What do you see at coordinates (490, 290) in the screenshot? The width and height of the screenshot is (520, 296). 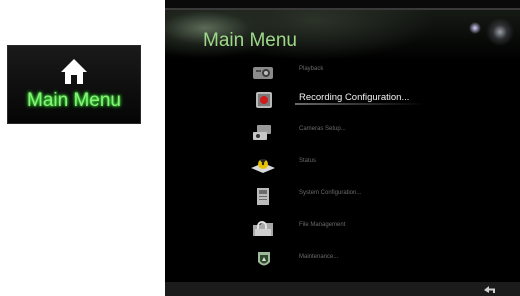 I see `back-arrow-icon` at bounding box center [490, 290].